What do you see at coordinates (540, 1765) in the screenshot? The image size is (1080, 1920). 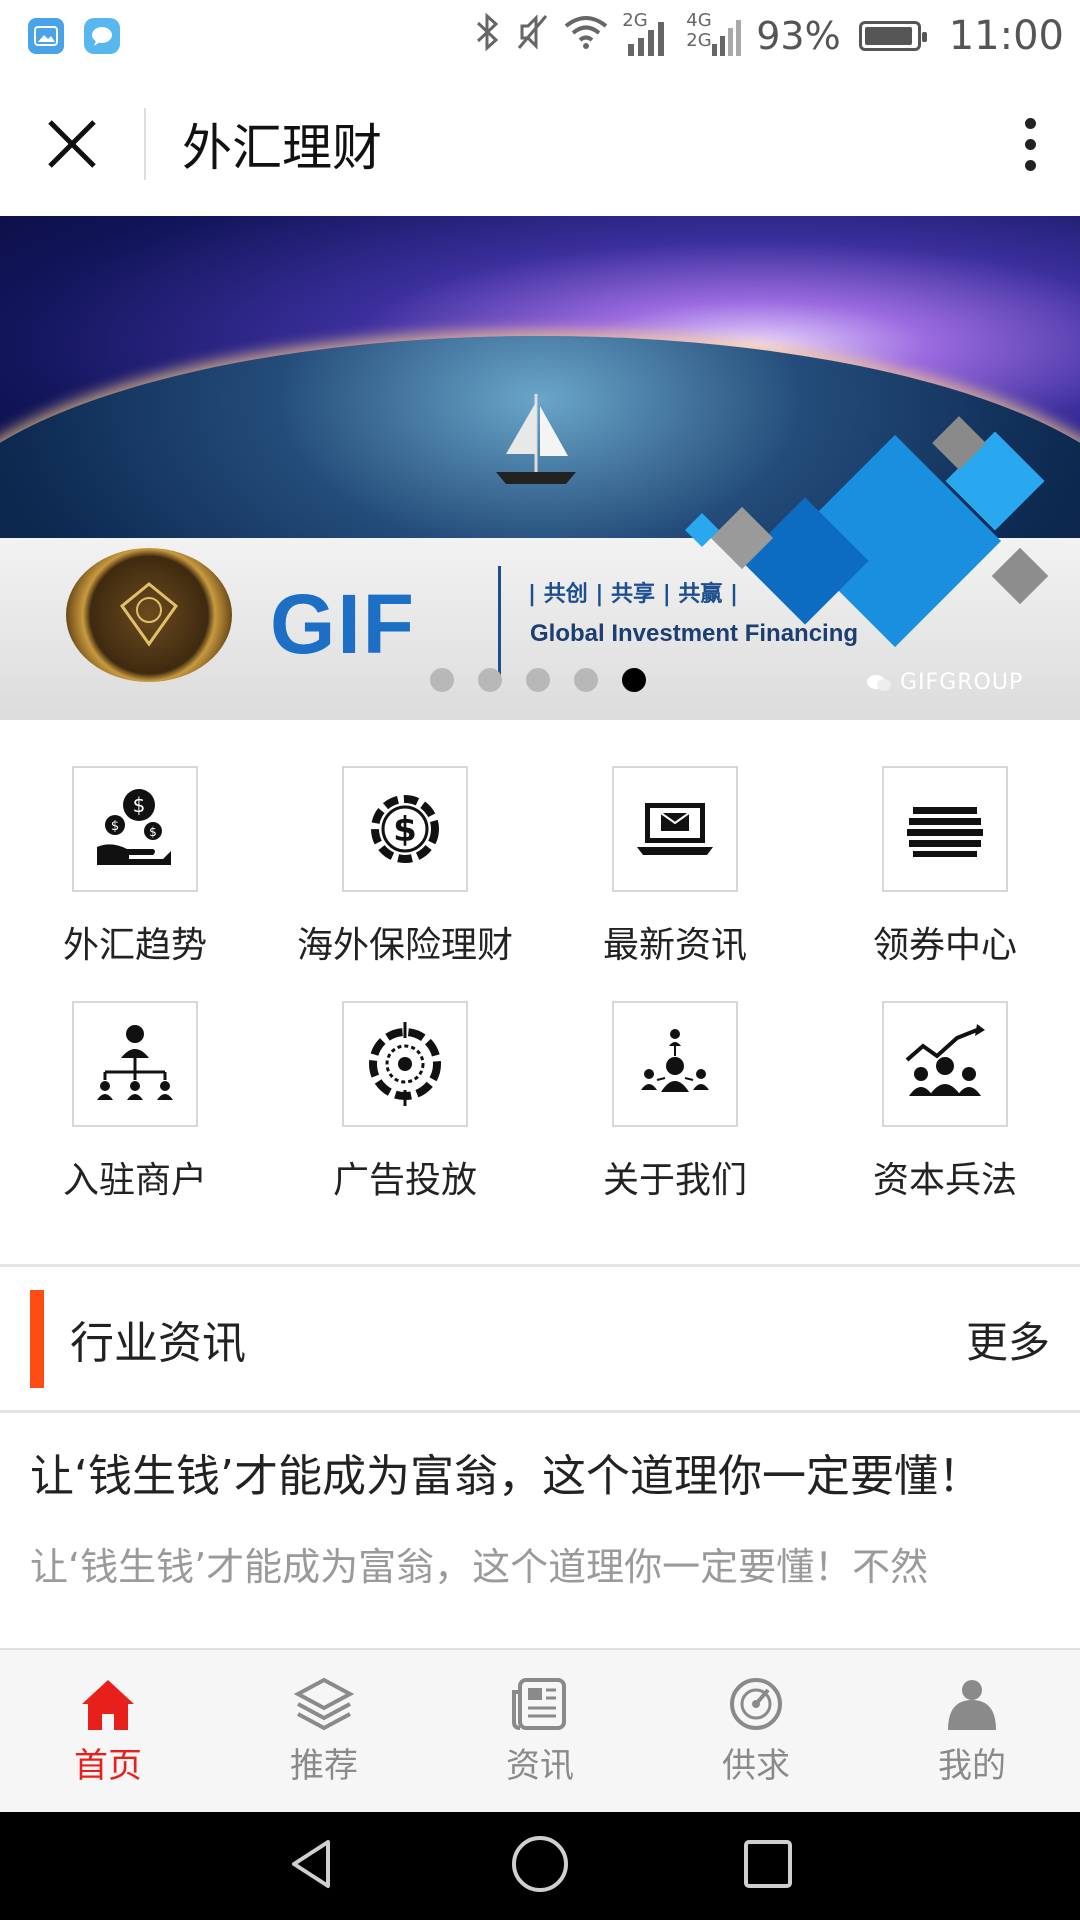 I see `tab-label: 资讯` at bounding box center [540, 1765].